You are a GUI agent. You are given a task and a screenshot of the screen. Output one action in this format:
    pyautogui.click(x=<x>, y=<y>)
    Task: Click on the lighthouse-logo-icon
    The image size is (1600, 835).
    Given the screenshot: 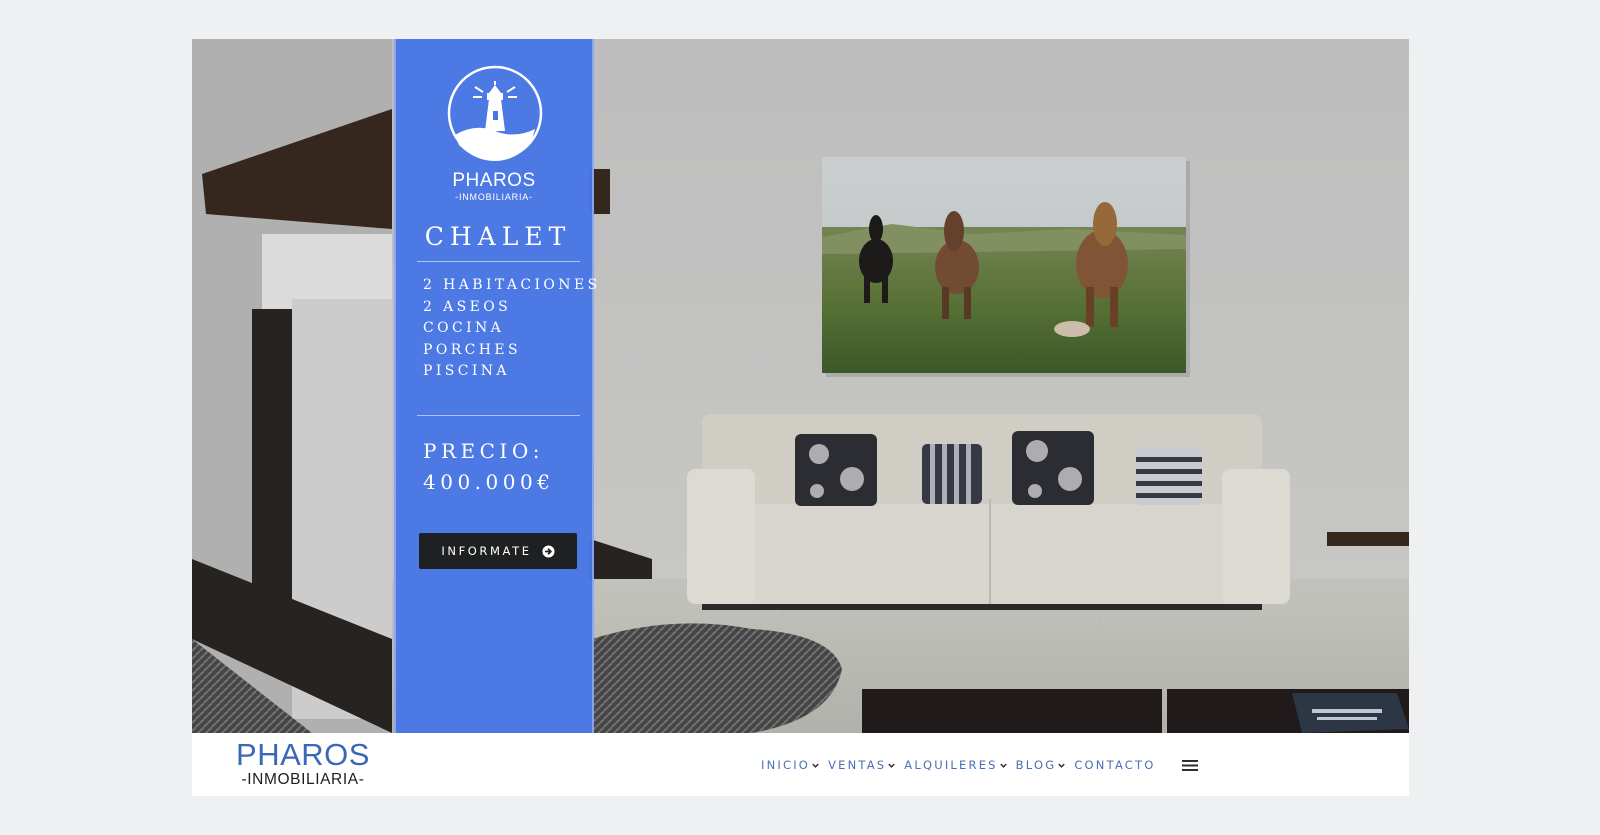 What is the action you would take?
    pyautogui.click(x=495, y=113)
    